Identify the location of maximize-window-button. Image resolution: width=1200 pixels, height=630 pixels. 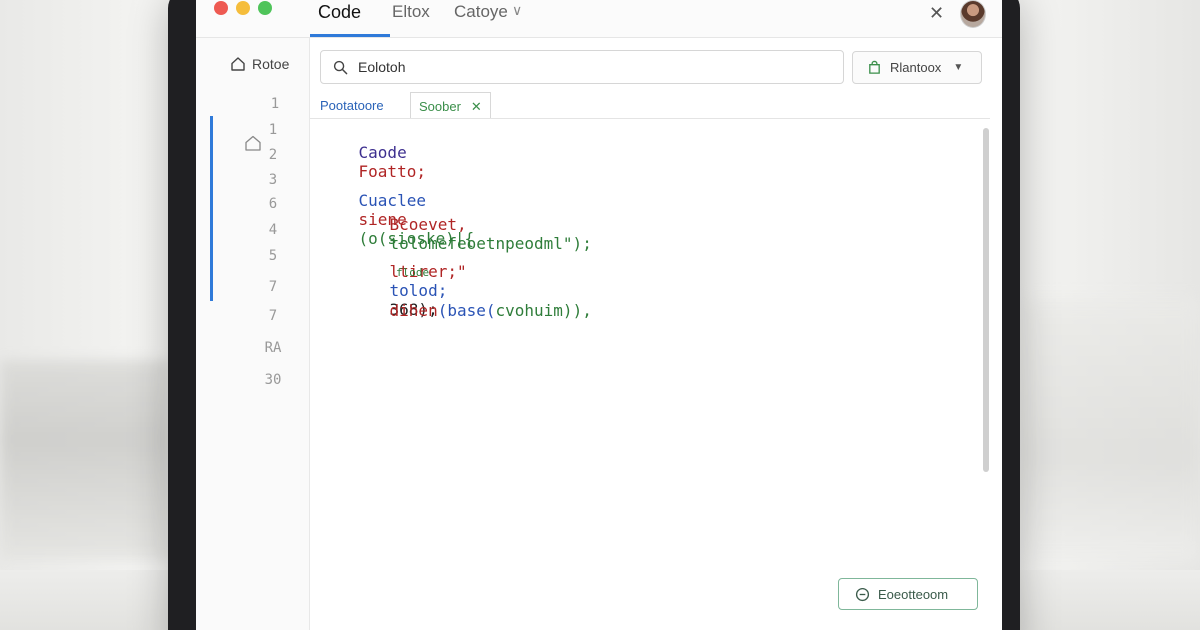
(265, 8).